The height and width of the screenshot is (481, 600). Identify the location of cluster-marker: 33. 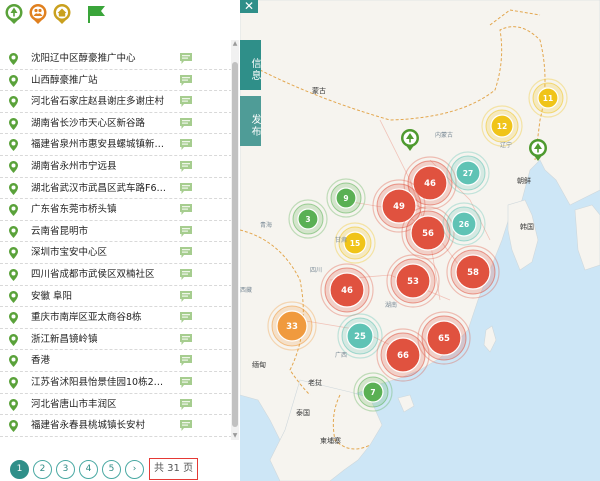
(292, 326).